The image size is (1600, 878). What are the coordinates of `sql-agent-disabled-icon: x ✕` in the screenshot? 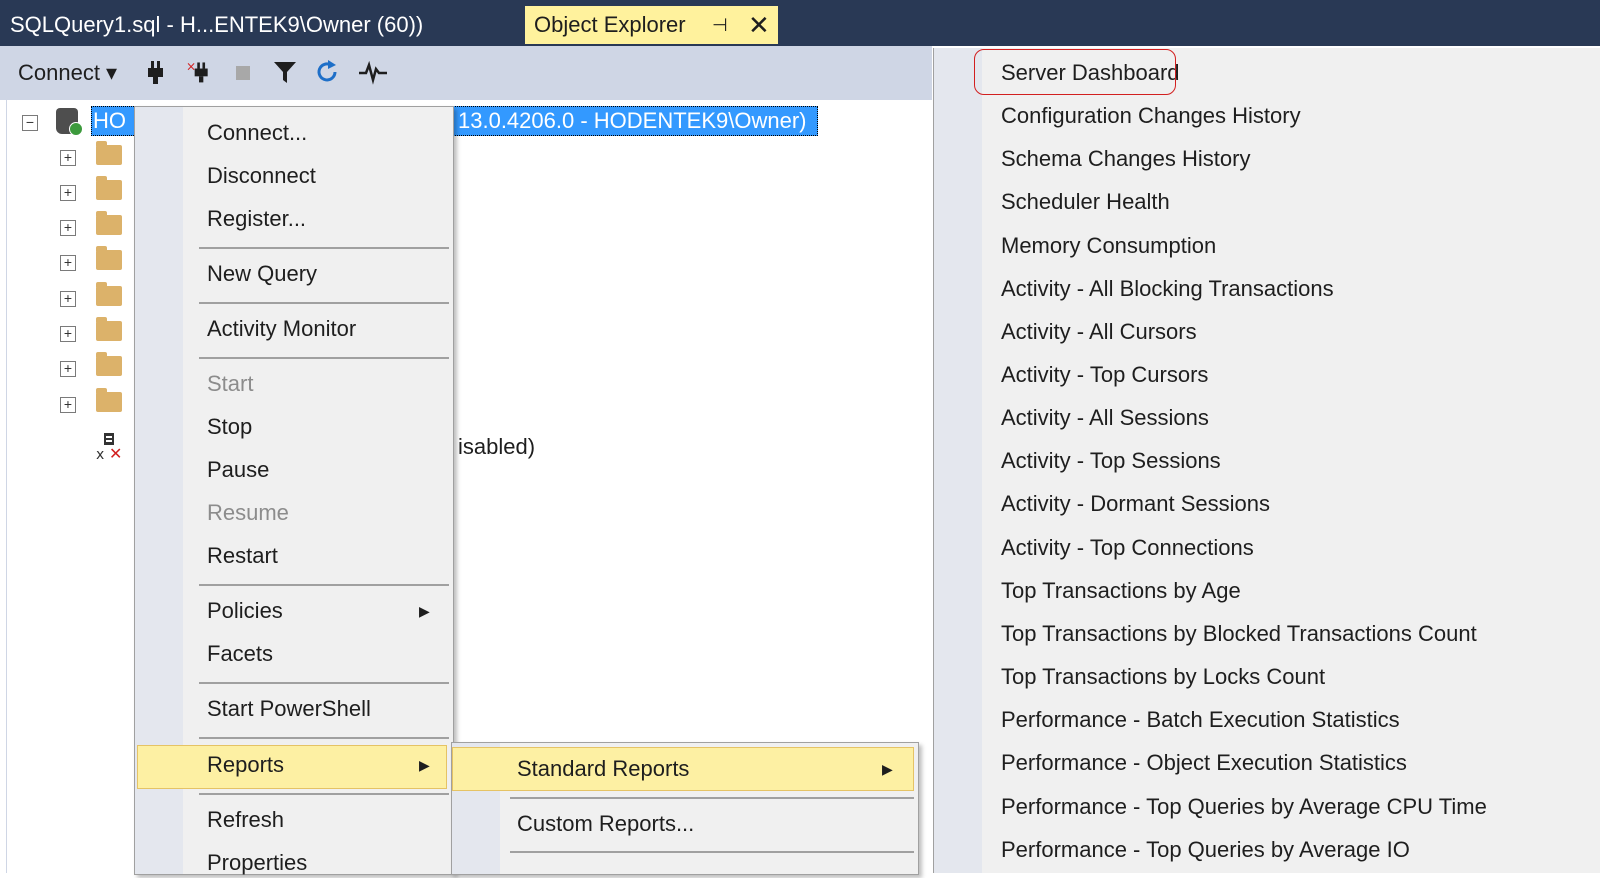 It's located at (109, 447).